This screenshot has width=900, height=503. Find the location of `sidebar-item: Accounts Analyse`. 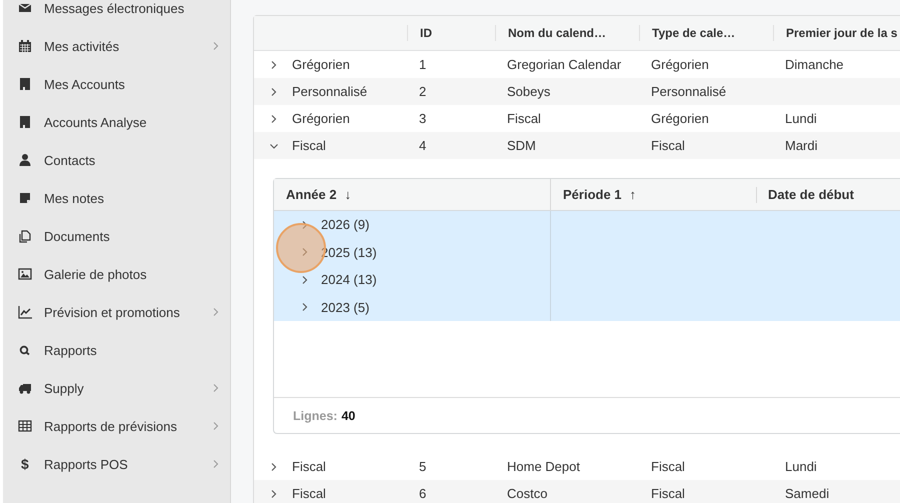

sidebar-item: Accounts Analyse is located at coordinates (116, 122).